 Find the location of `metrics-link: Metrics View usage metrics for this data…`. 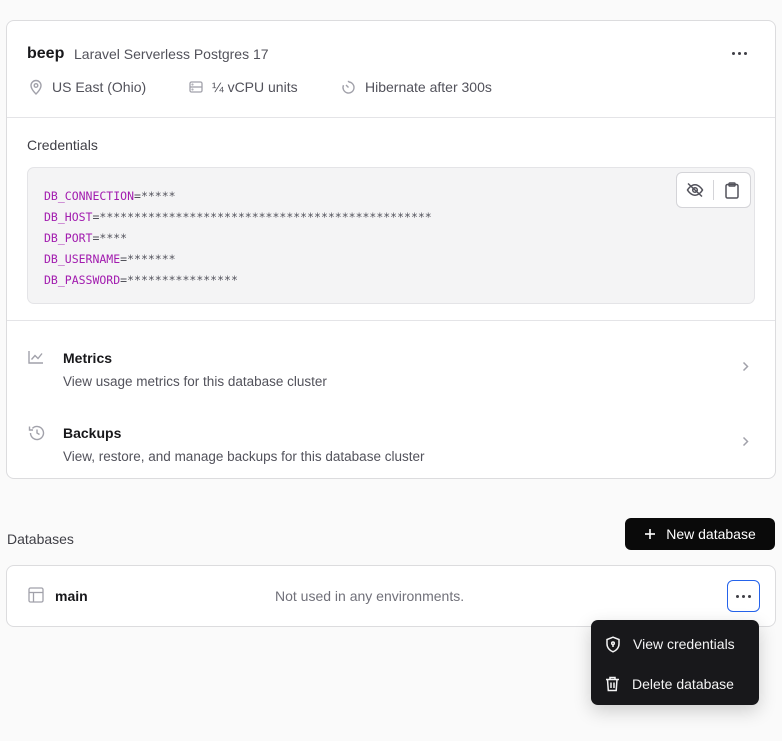

metrics-link: Metrics View usage metrics for this data… is located at coordinates (391, 365).